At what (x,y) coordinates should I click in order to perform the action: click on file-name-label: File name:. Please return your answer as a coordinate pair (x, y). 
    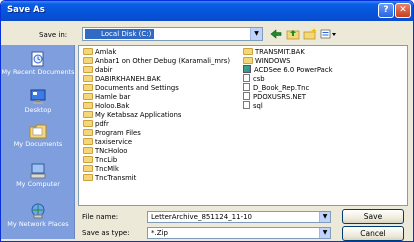
    Looking at the image, I should click on (100, 217).